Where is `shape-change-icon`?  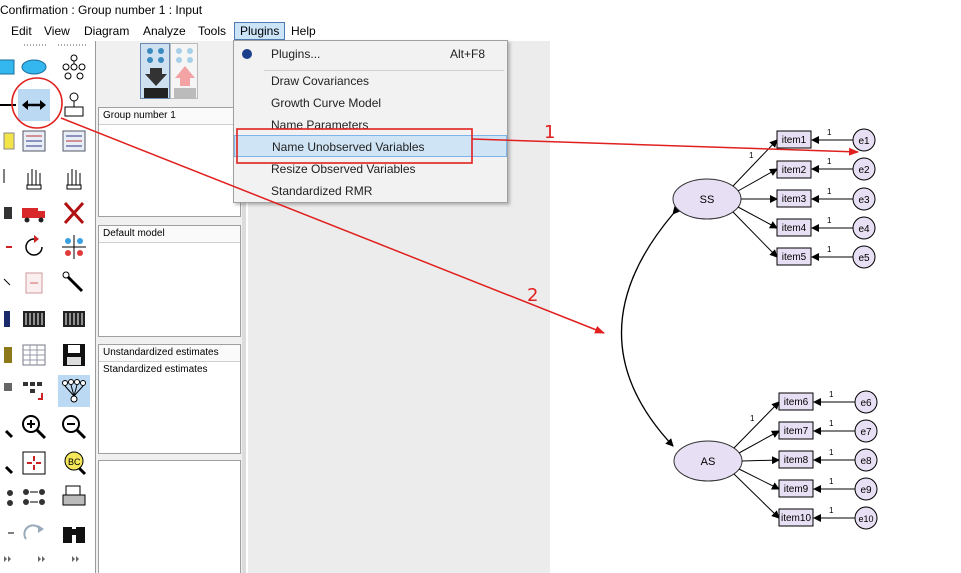 shape-change-icon is located at coordinates (9, 247).